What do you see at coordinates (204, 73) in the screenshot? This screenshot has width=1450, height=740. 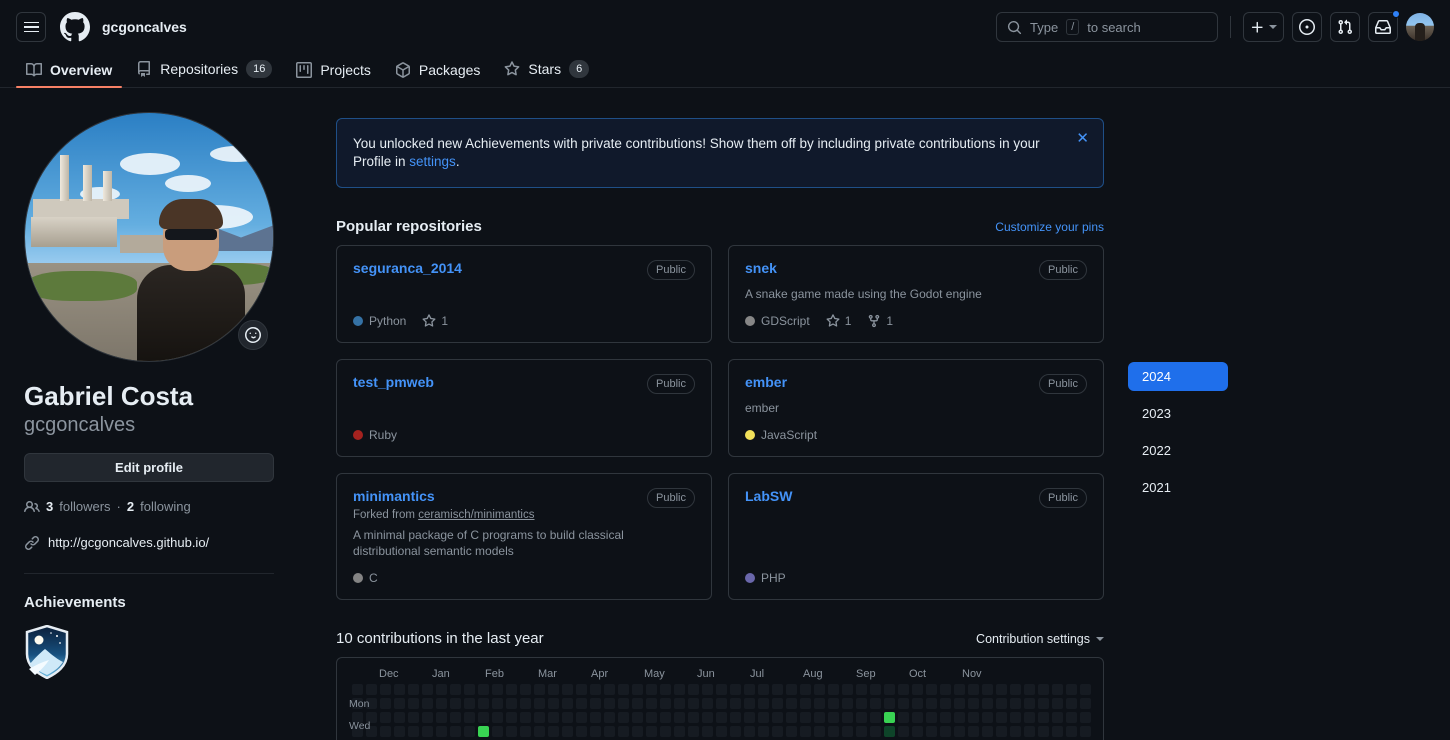 I see `tab-repositories: Repositories 16` at bounding box center [204, 73].